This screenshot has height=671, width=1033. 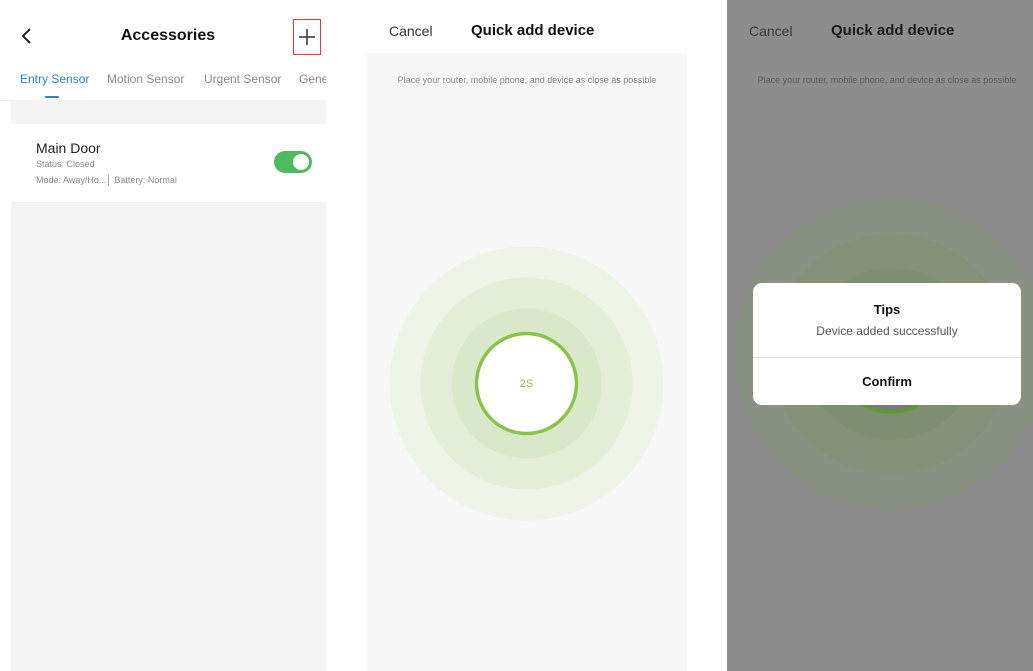 I want to click on dialog-title: Tips, so click(x=887, y=309).